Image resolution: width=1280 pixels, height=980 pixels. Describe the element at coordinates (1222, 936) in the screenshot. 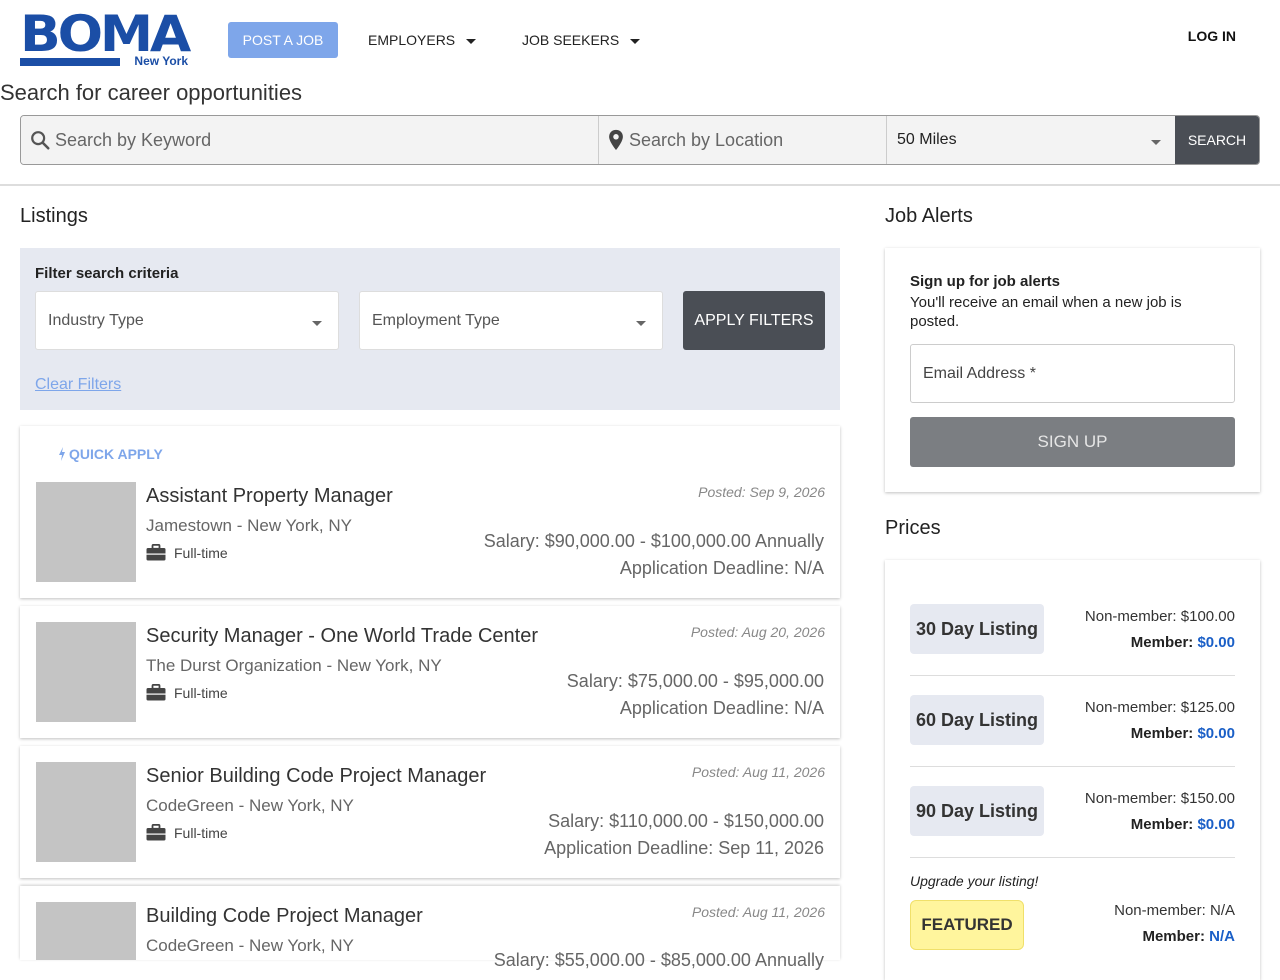

I see `member-price-value: N/A` at that location.